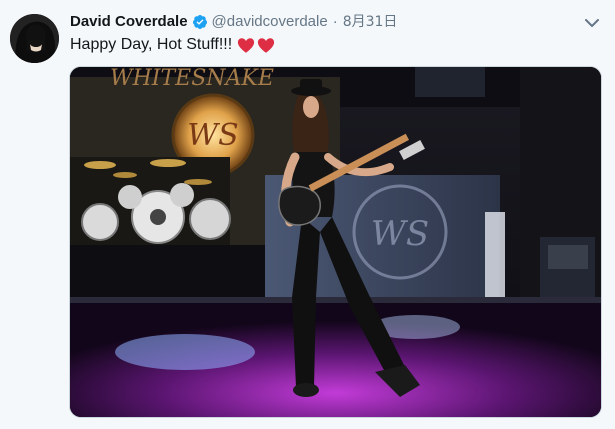 This screenshot has height=429, width=615. What do you see at coordinates (151, 44) in the screenshot?
I see `tweet-text-content: Happy Day, Hot Stuff!!!` at bounding box center [151, 44].